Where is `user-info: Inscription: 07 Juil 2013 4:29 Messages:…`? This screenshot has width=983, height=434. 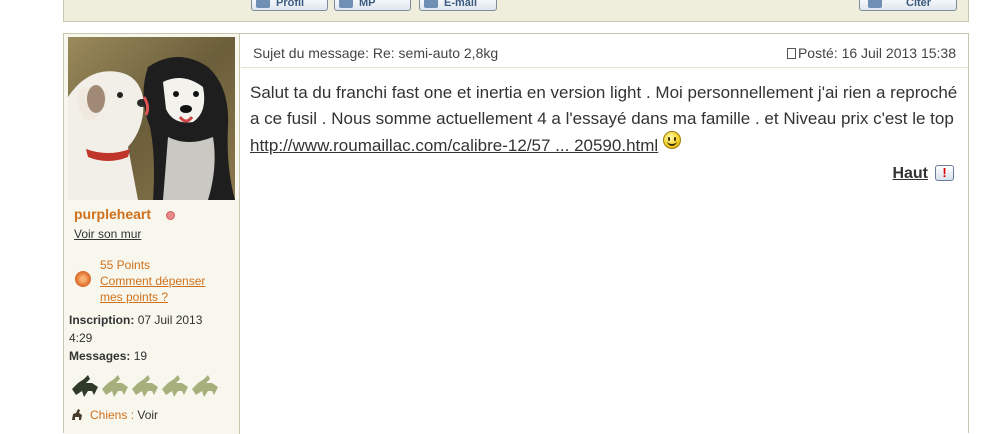
user-info: Inscription: 07 Juil 2013 4:29 Messages:… is located at coordinates (149, 338).